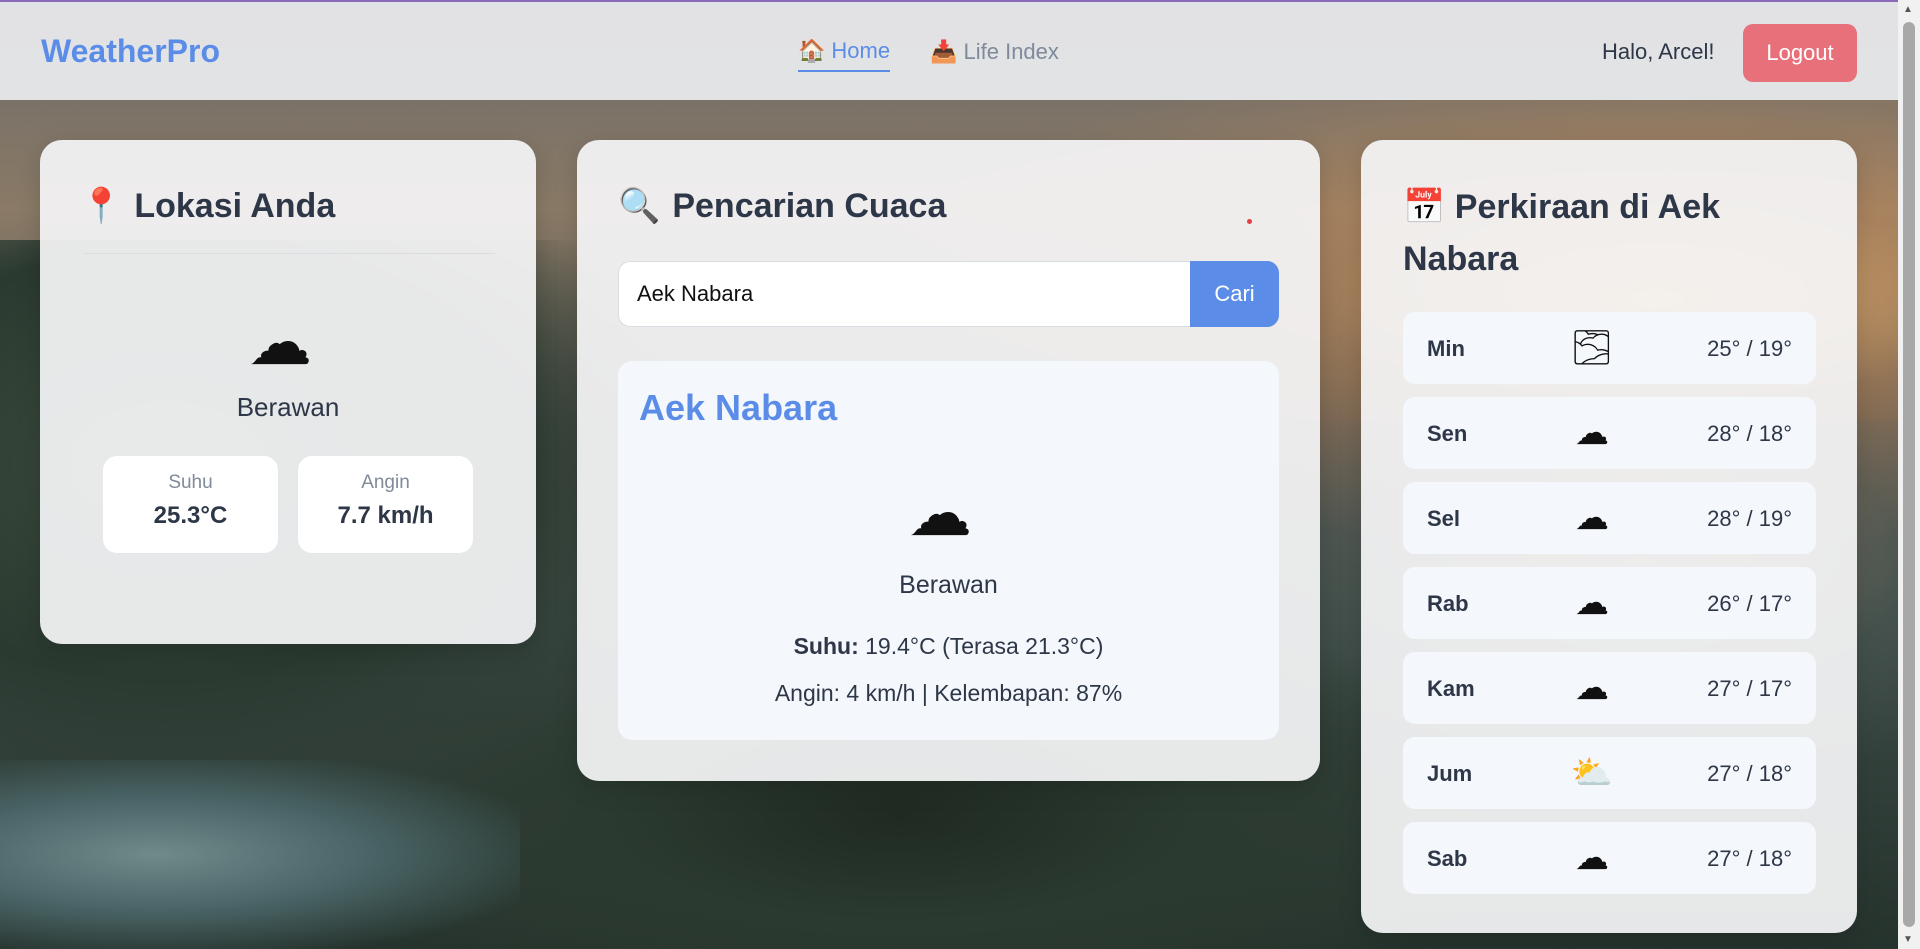 The width and height of the screenshot is (1920, 949). What do you see at coordinates (1447, 433) in the screenshot?
I see `forecast-day: Sen` at bounding box center [1447, 433].